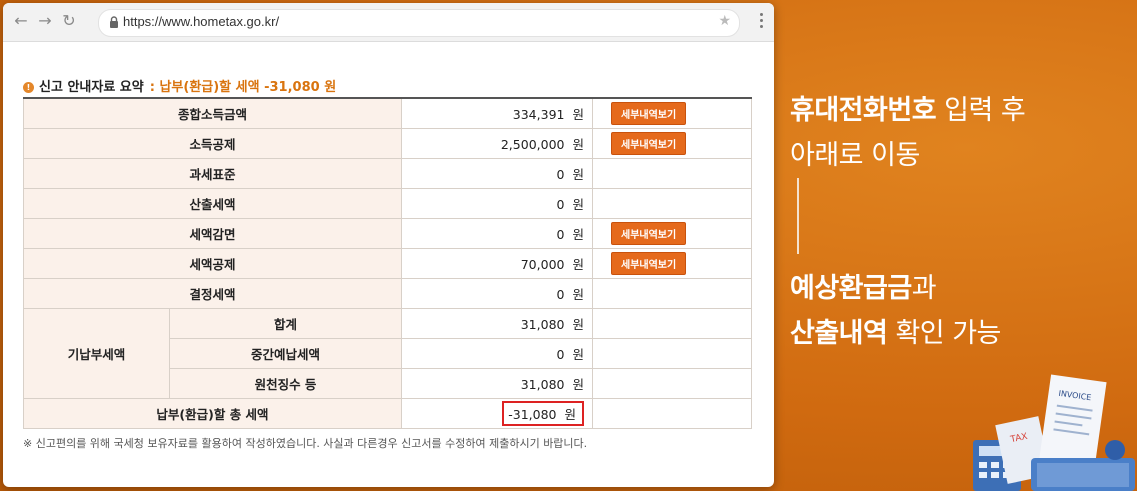 This screenshot has width=1137, height=491. Describe the element at coordinates (69, 21) in the screenshot. I see `reload-icon: ↻` at that location.